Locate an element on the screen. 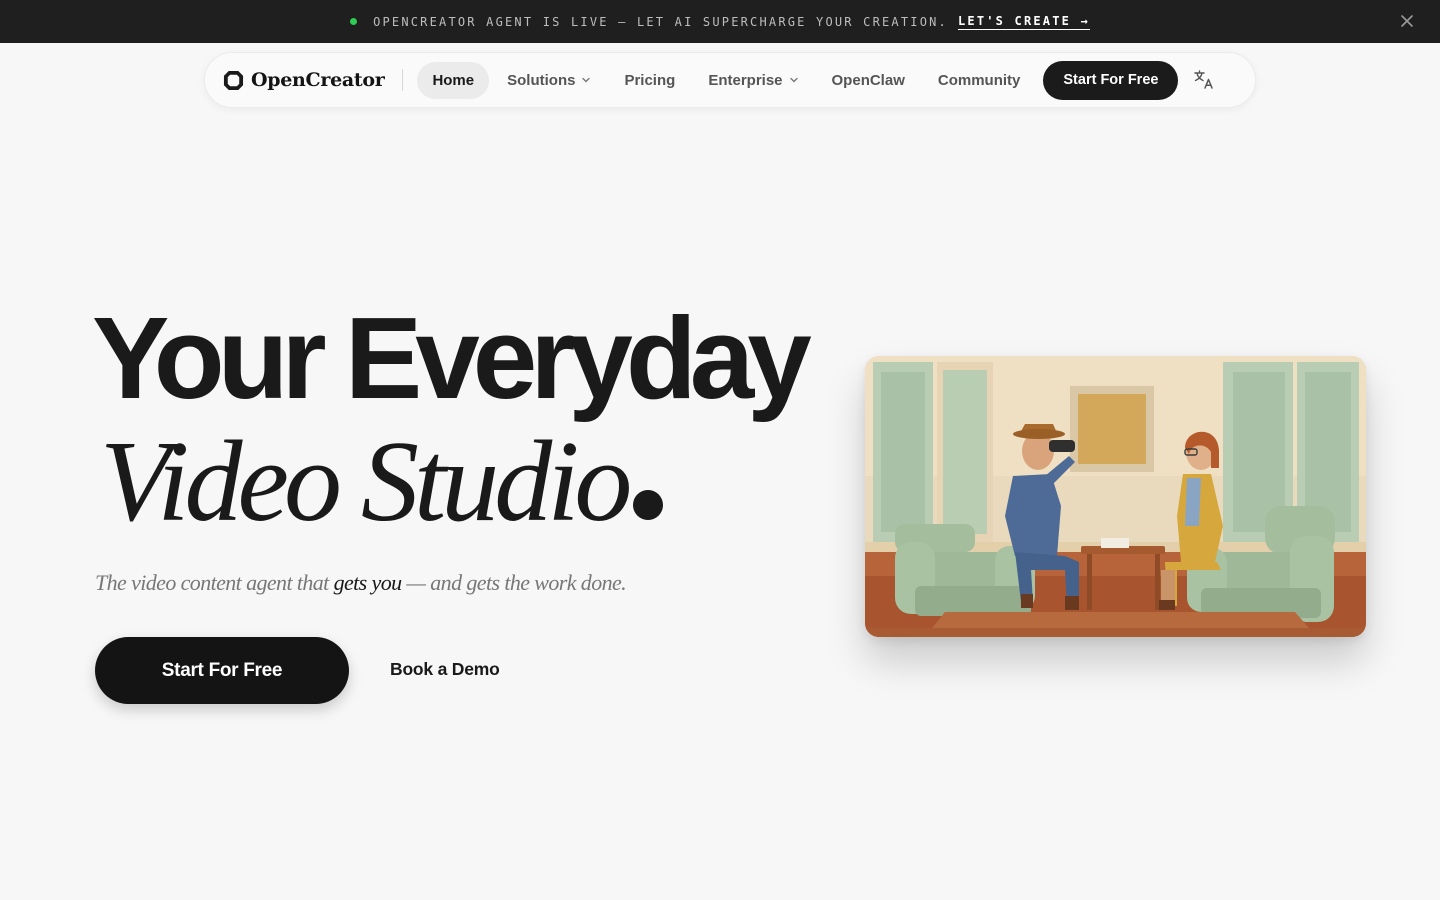 The height and width of the screenshot is (900, 1440). live-status-dot is located at coordinates (354, 21).